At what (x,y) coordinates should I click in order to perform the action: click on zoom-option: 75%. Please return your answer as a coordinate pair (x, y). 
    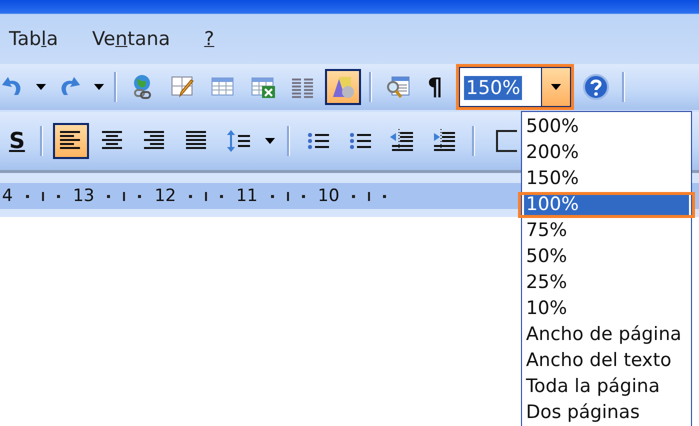
    Looking at the image, I should click on (606, 231).